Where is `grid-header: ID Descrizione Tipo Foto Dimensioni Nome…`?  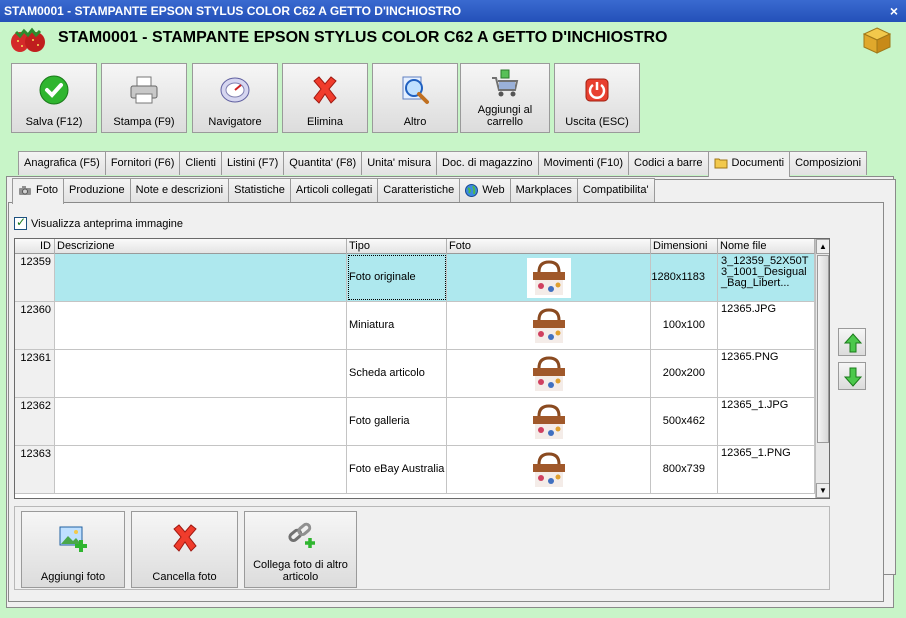 grid-header: ID Descrizione Tipo Foto Dimensioni Nome… is located at coordinates (415, 246).